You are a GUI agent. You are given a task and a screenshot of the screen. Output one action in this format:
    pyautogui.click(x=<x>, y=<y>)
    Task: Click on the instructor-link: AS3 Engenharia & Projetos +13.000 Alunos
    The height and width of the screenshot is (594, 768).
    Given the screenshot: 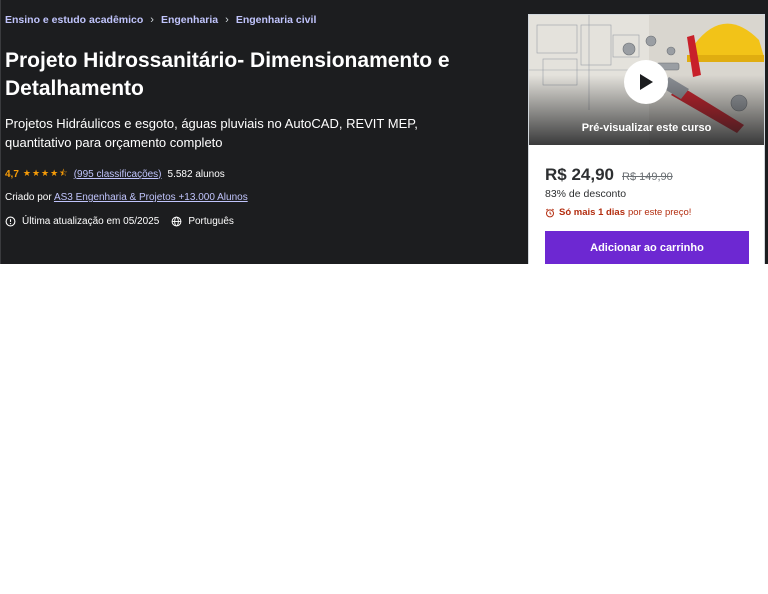 What is the action you would take?
    pyautogui.click(x=151, y=197)
    